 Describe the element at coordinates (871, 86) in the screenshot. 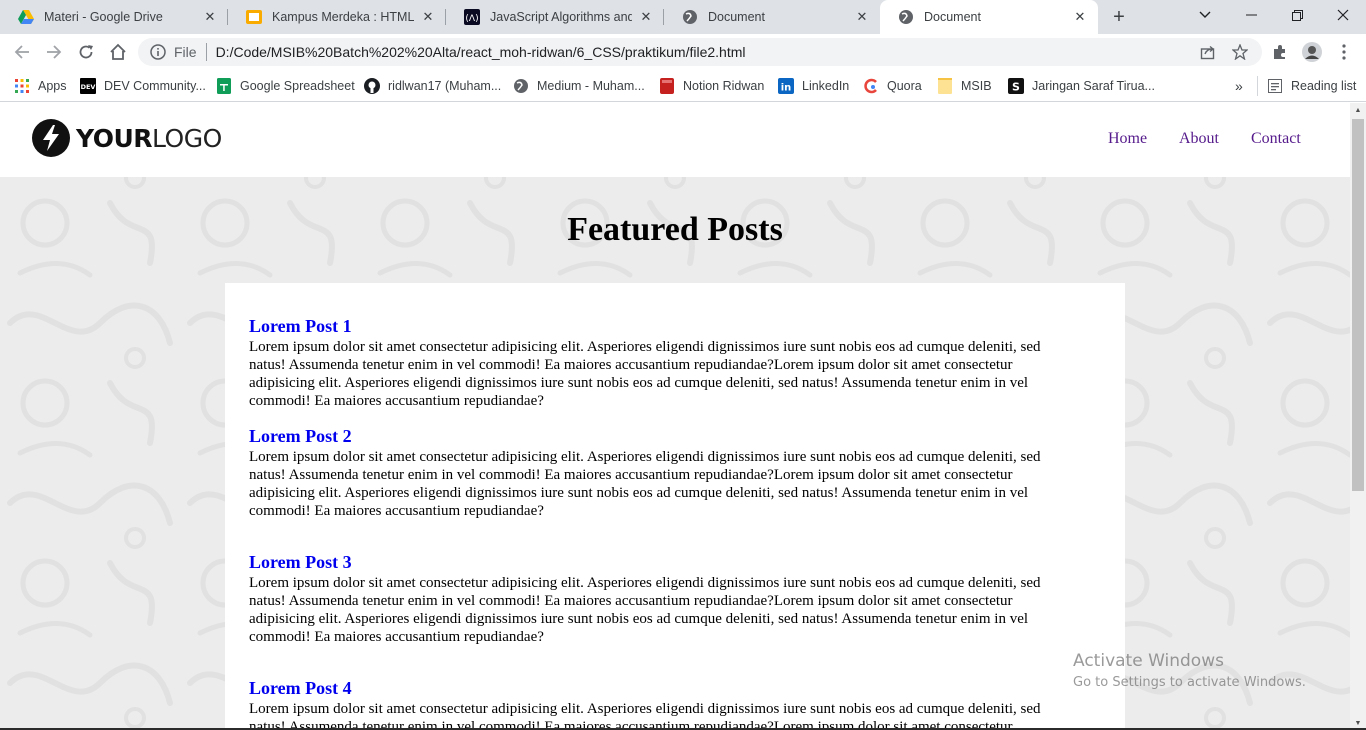

I see `quora-icon` at that location.